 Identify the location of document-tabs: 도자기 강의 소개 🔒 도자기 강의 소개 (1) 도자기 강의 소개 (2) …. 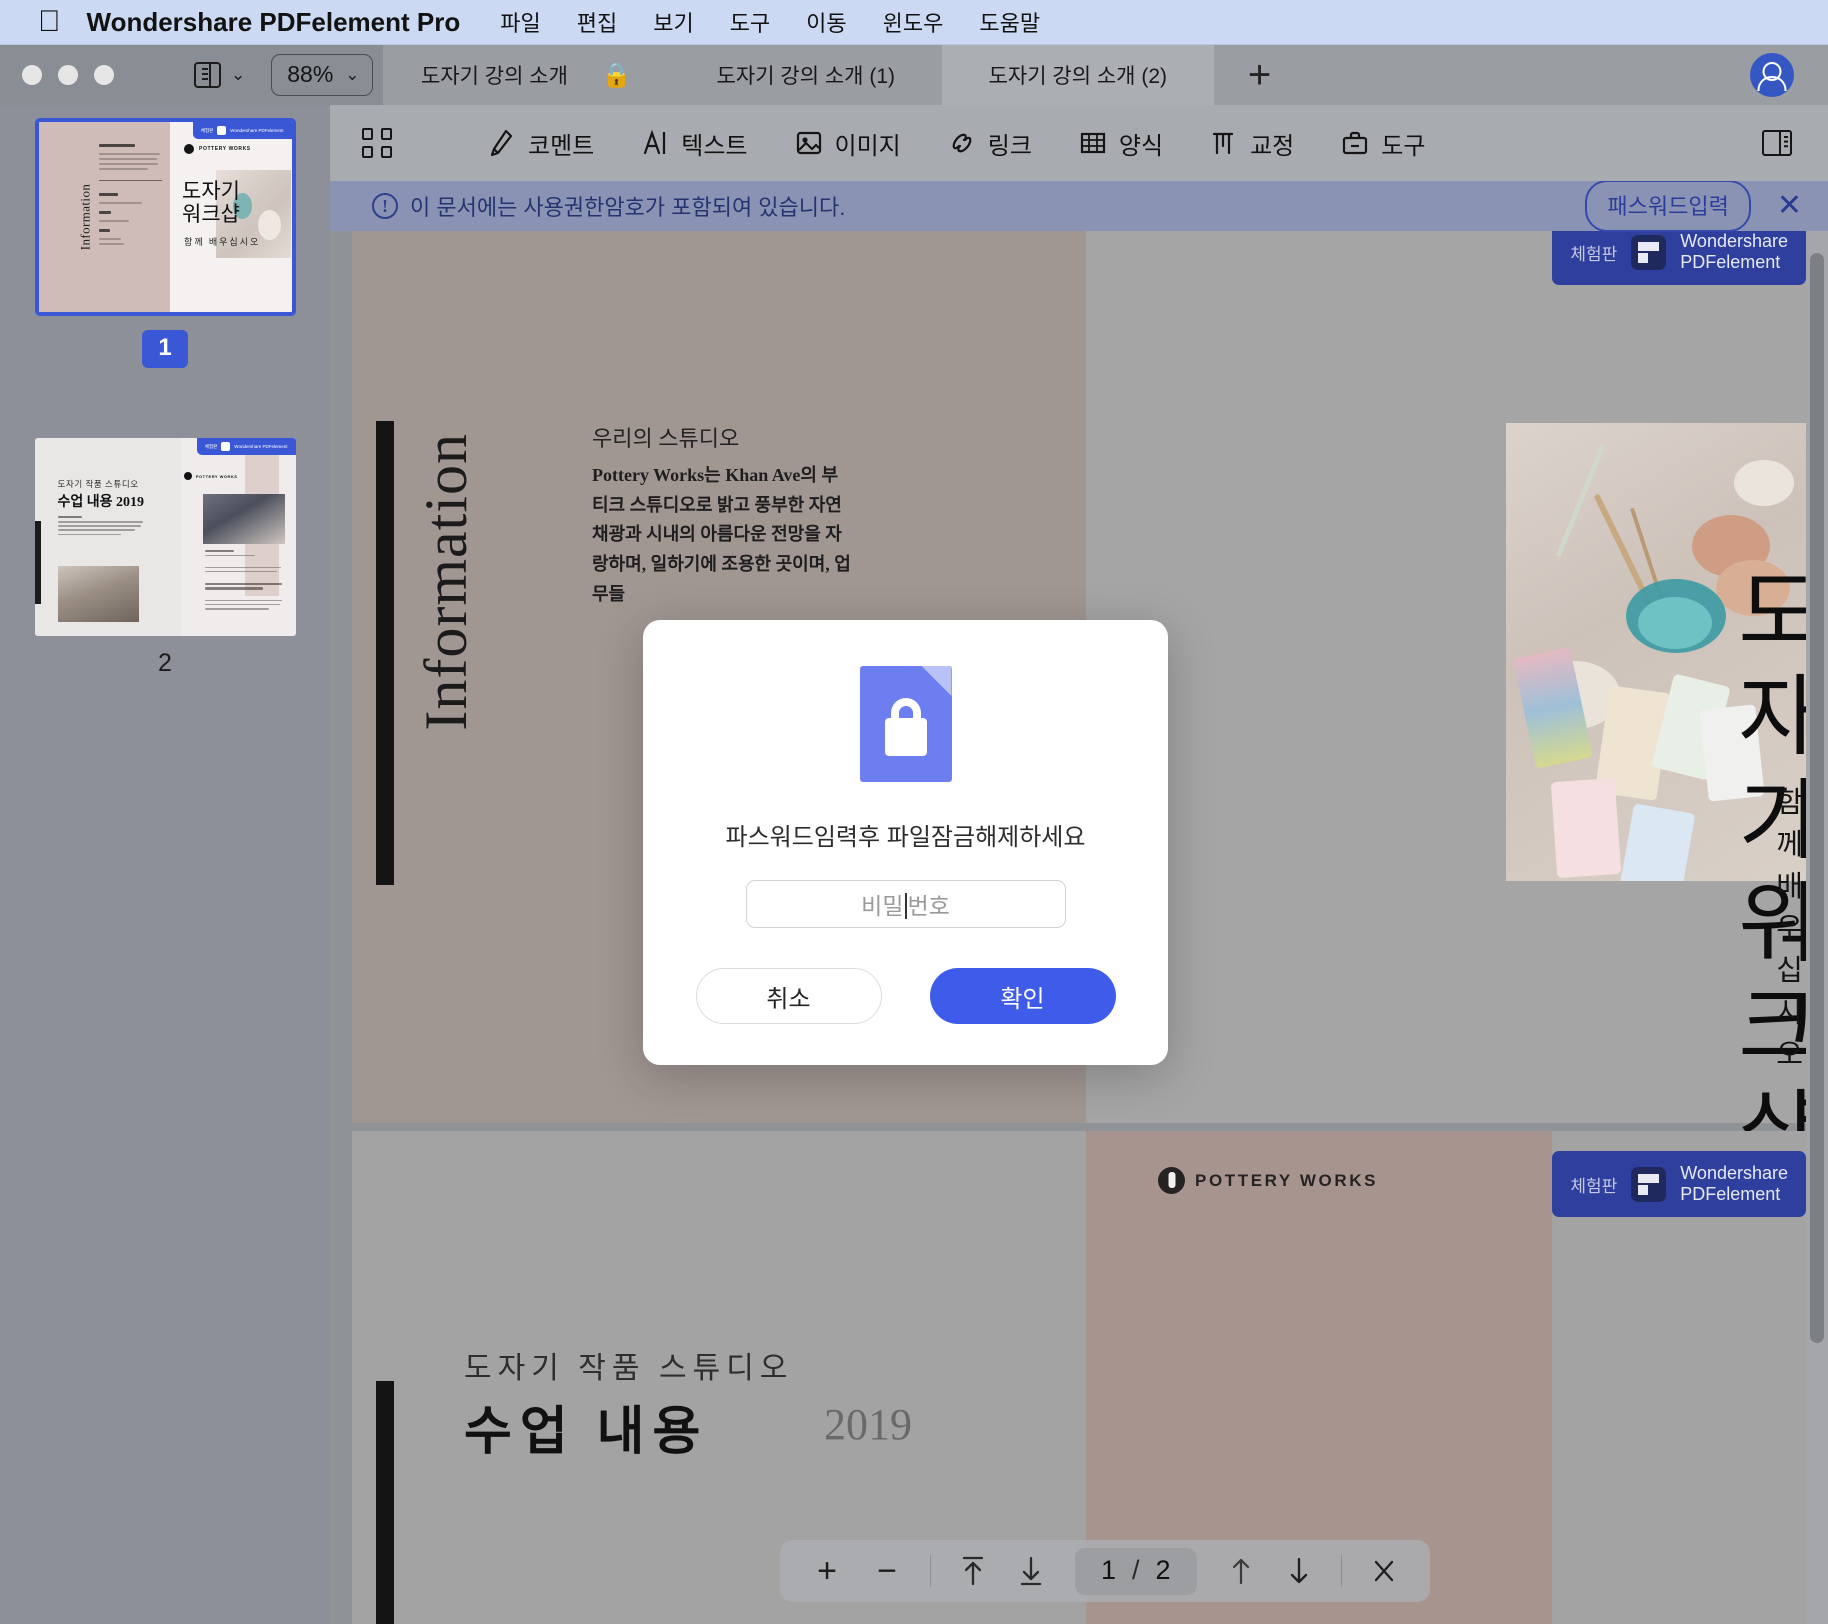
(844, 75).